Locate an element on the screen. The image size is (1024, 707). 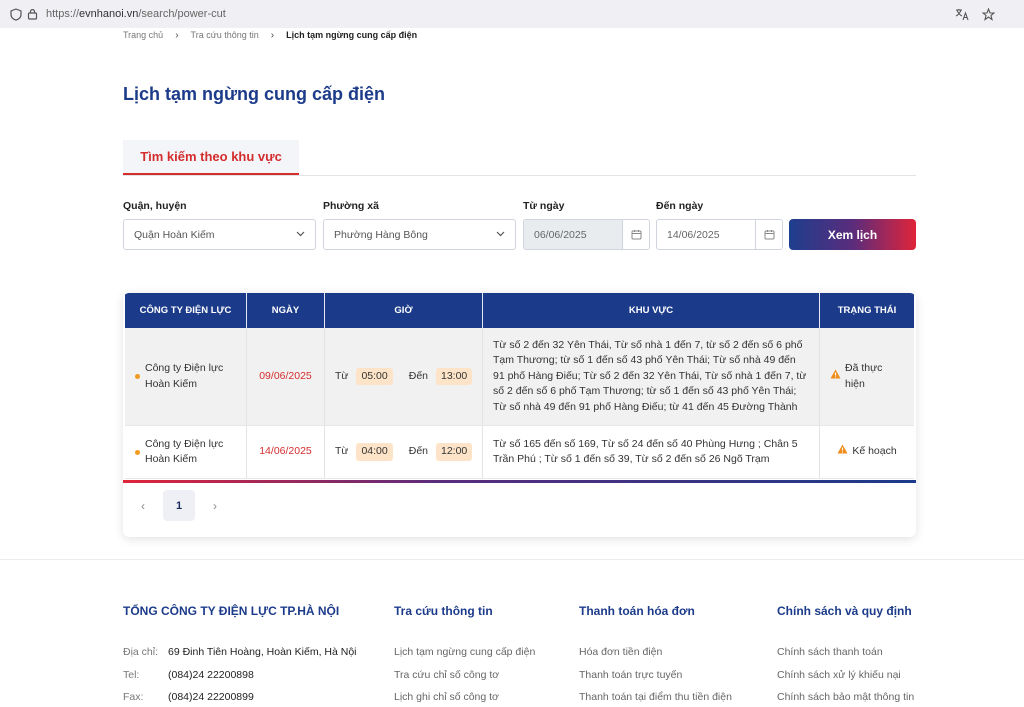
footer-lookup-title: Tra cứu thông tin is located at coordinates (443, 611).